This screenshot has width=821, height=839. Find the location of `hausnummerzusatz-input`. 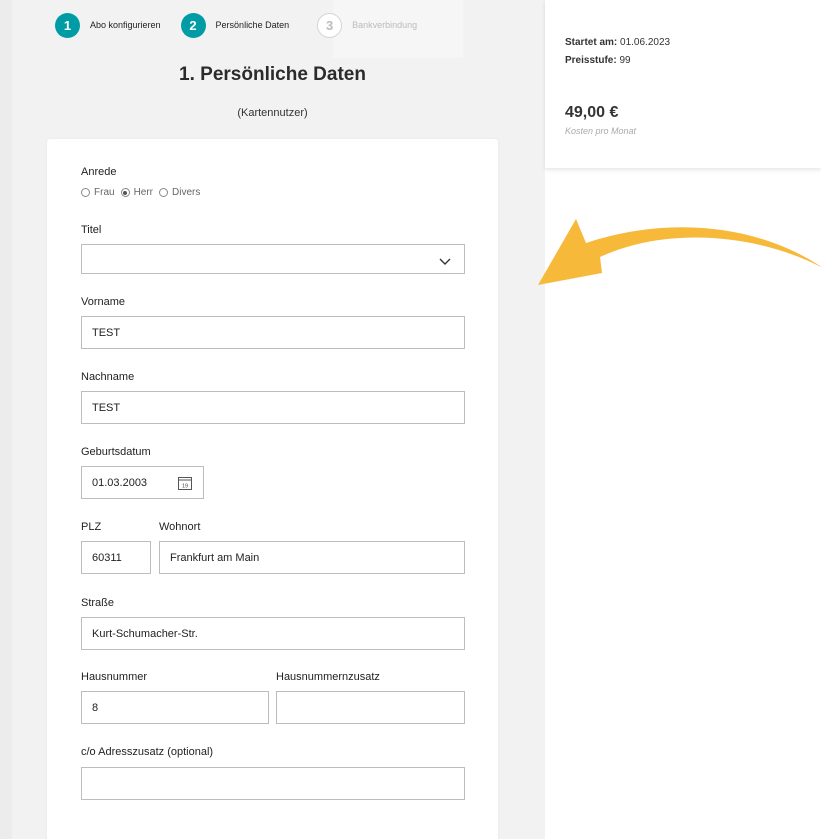

hausnummerzusatz-input is located at coordinates (370, 707).